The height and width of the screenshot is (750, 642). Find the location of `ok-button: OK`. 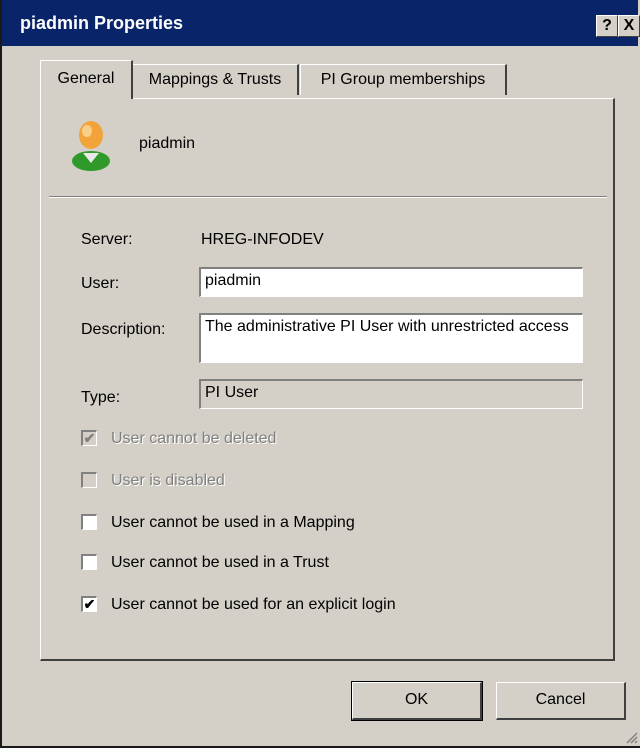

ok-button: OK is located at coordinates (417, 701).